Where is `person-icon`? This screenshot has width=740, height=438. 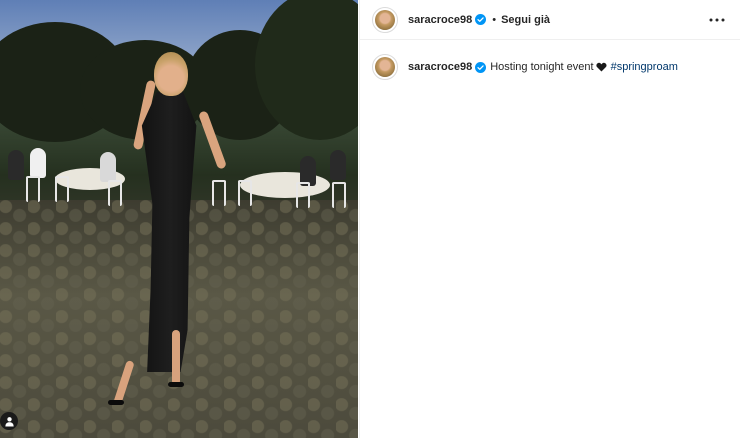 person-icon is located at coordinates (9, 421).